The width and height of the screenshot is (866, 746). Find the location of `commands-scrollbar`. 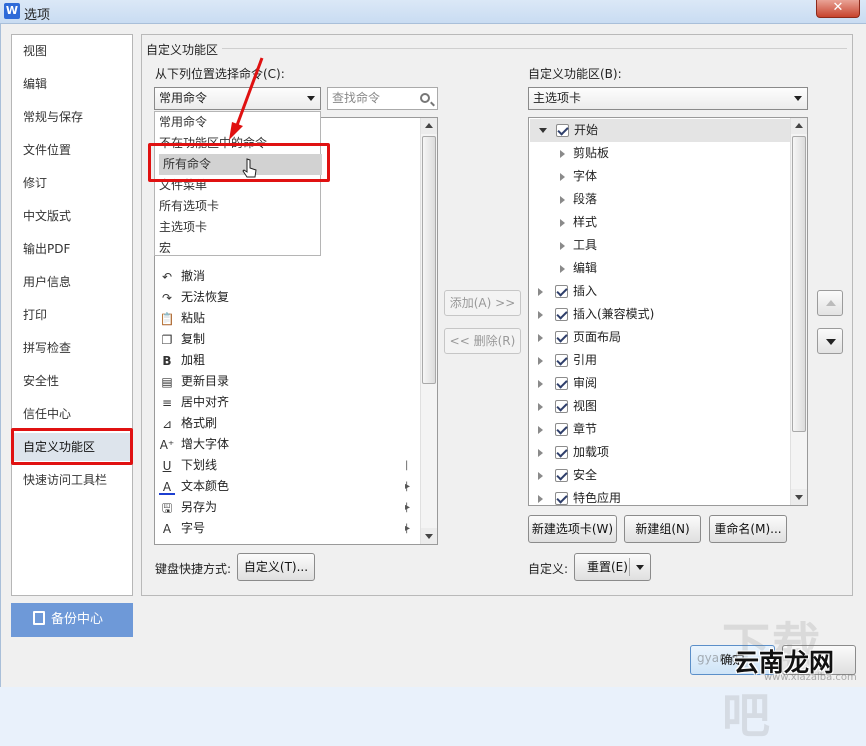

commands-scrollbar is located at coordinates (428, 331).